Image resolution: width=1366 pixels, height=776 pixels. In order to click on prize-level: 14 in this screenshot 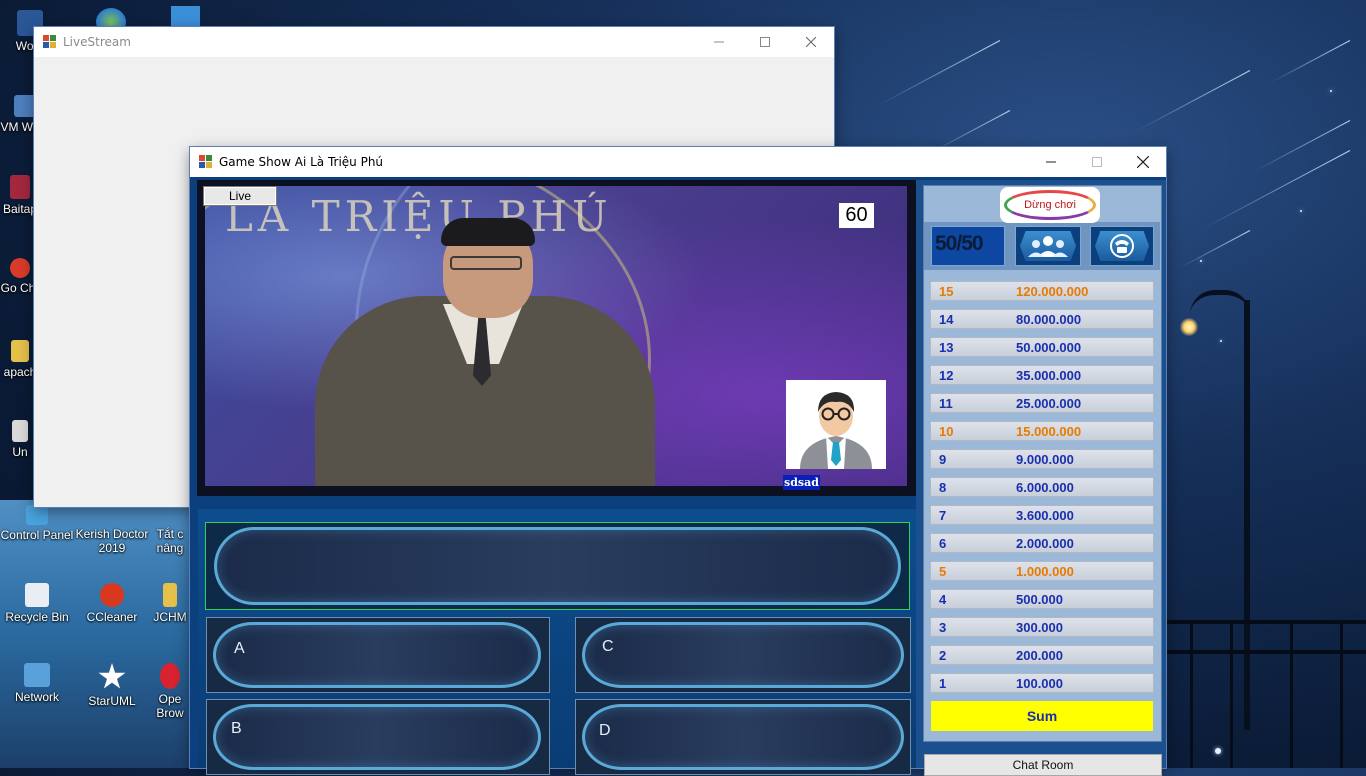, I will do `click(946, 319)`.